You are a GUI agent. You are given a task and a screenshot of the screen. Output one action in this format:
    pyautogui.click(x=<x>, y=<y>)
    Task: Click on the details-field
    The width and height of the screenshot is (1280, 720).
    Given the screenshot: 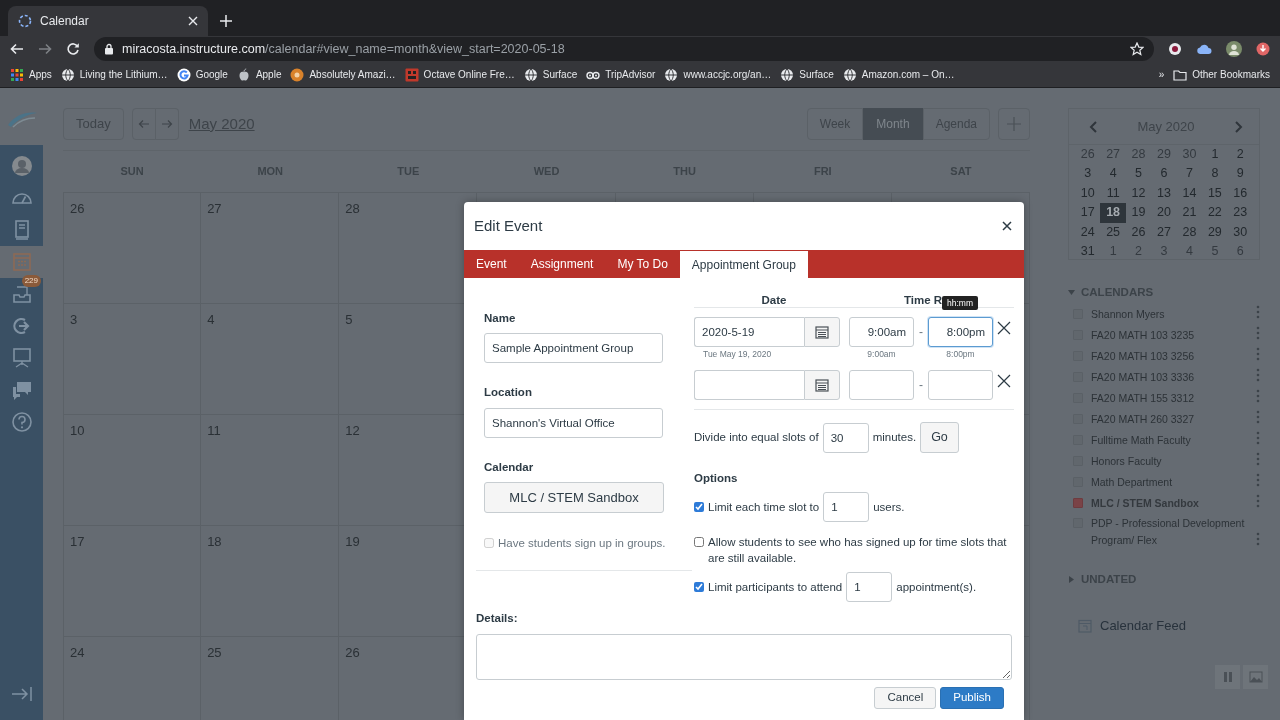 What is the action you would take?
    pyautogui.click(x=744, y=656)
    